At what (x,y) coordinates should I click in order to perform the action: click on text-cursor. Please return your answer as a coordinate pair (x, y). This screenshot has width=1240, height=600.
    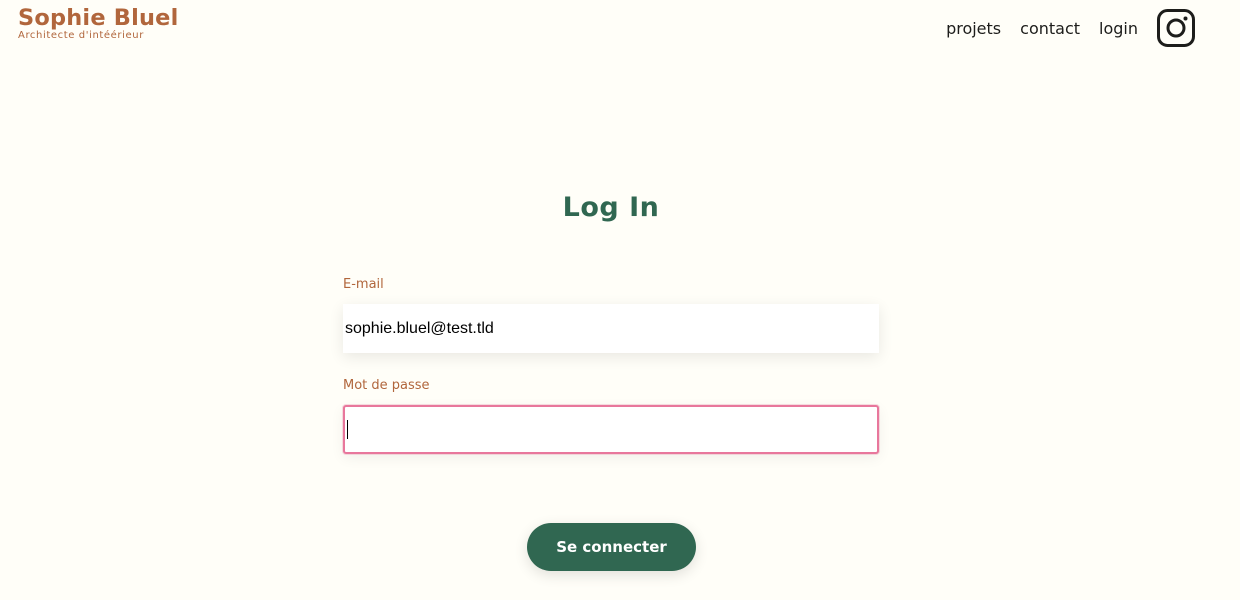
    Looking at the image, I should click on (347, 429).